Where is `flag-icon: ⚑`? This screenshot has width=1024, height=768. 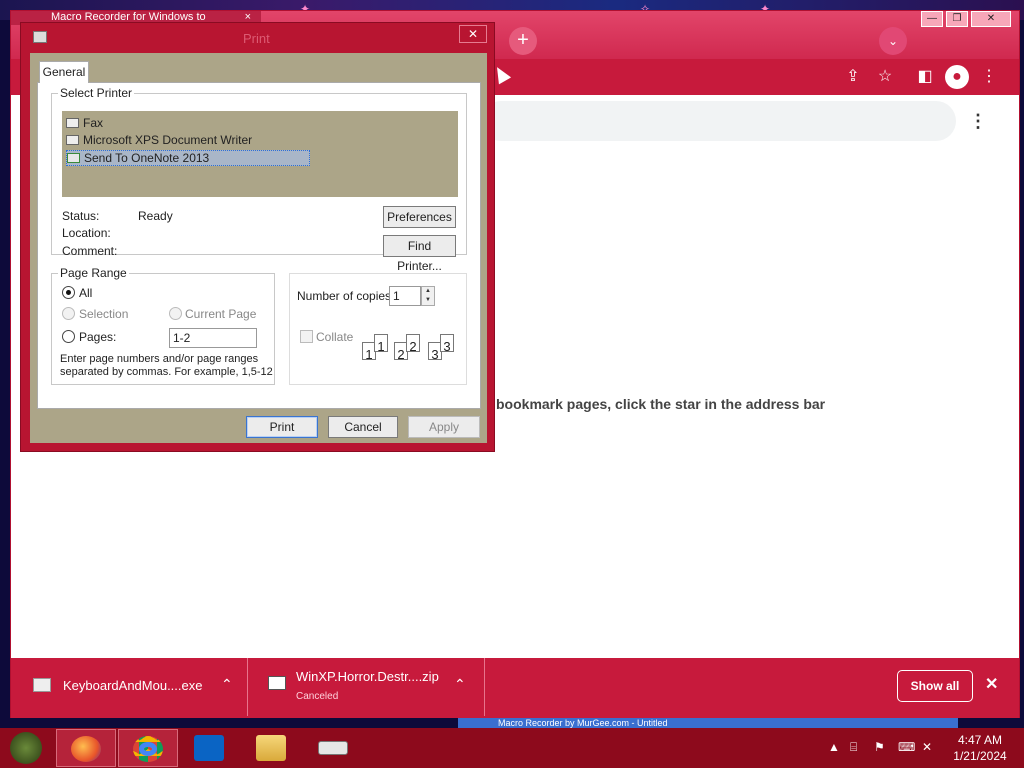 flag-icon: ⚑ is located at coordinates (879, 747).